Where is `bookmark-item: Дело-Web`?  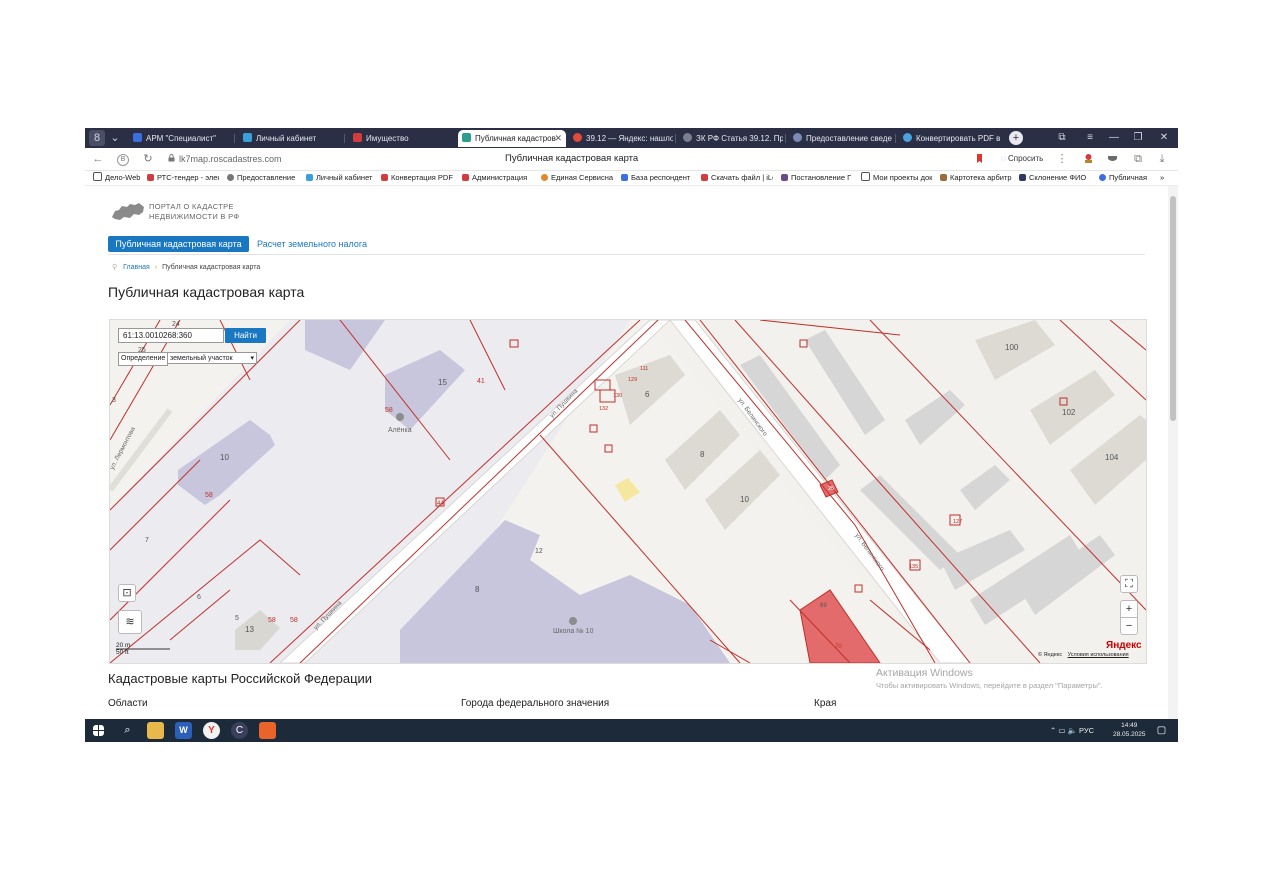
bookmark-item: Дело-Web is located at coordinates (119, 178).